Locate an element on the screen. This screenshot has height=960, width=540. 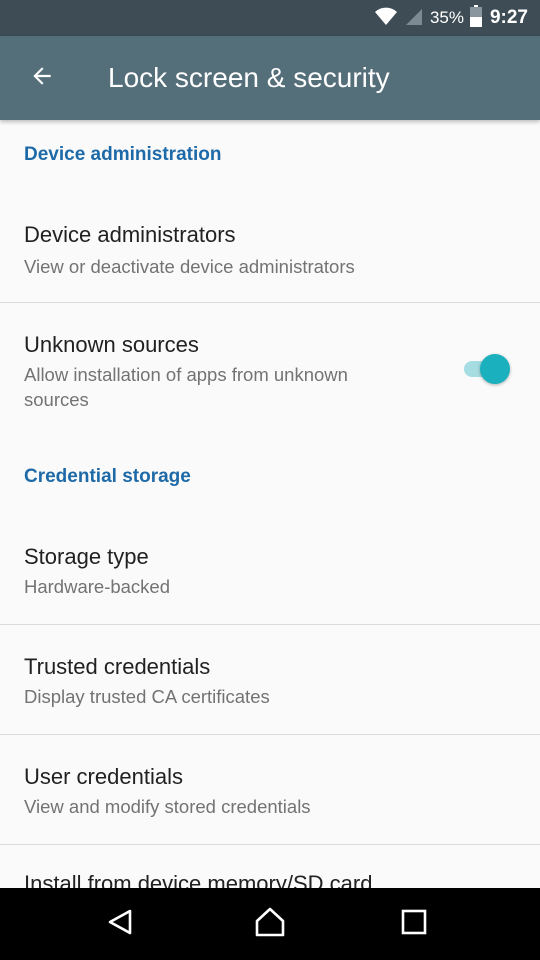
wifi-icon is located at coordinates (386, 18).